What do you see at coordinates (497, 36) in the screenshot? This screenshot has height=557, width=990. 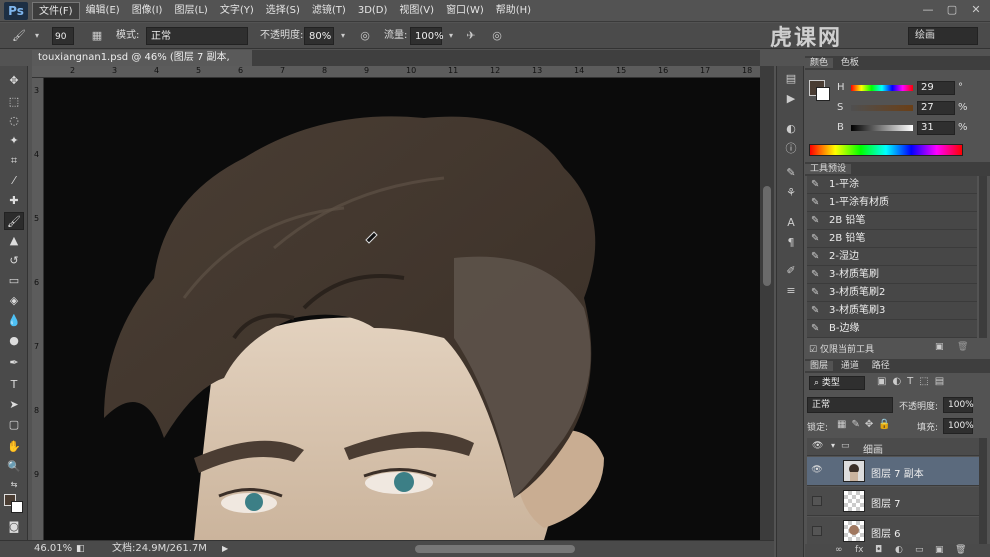 I see `pressure-size-icon: ◎` at bounding box center [497, 36].